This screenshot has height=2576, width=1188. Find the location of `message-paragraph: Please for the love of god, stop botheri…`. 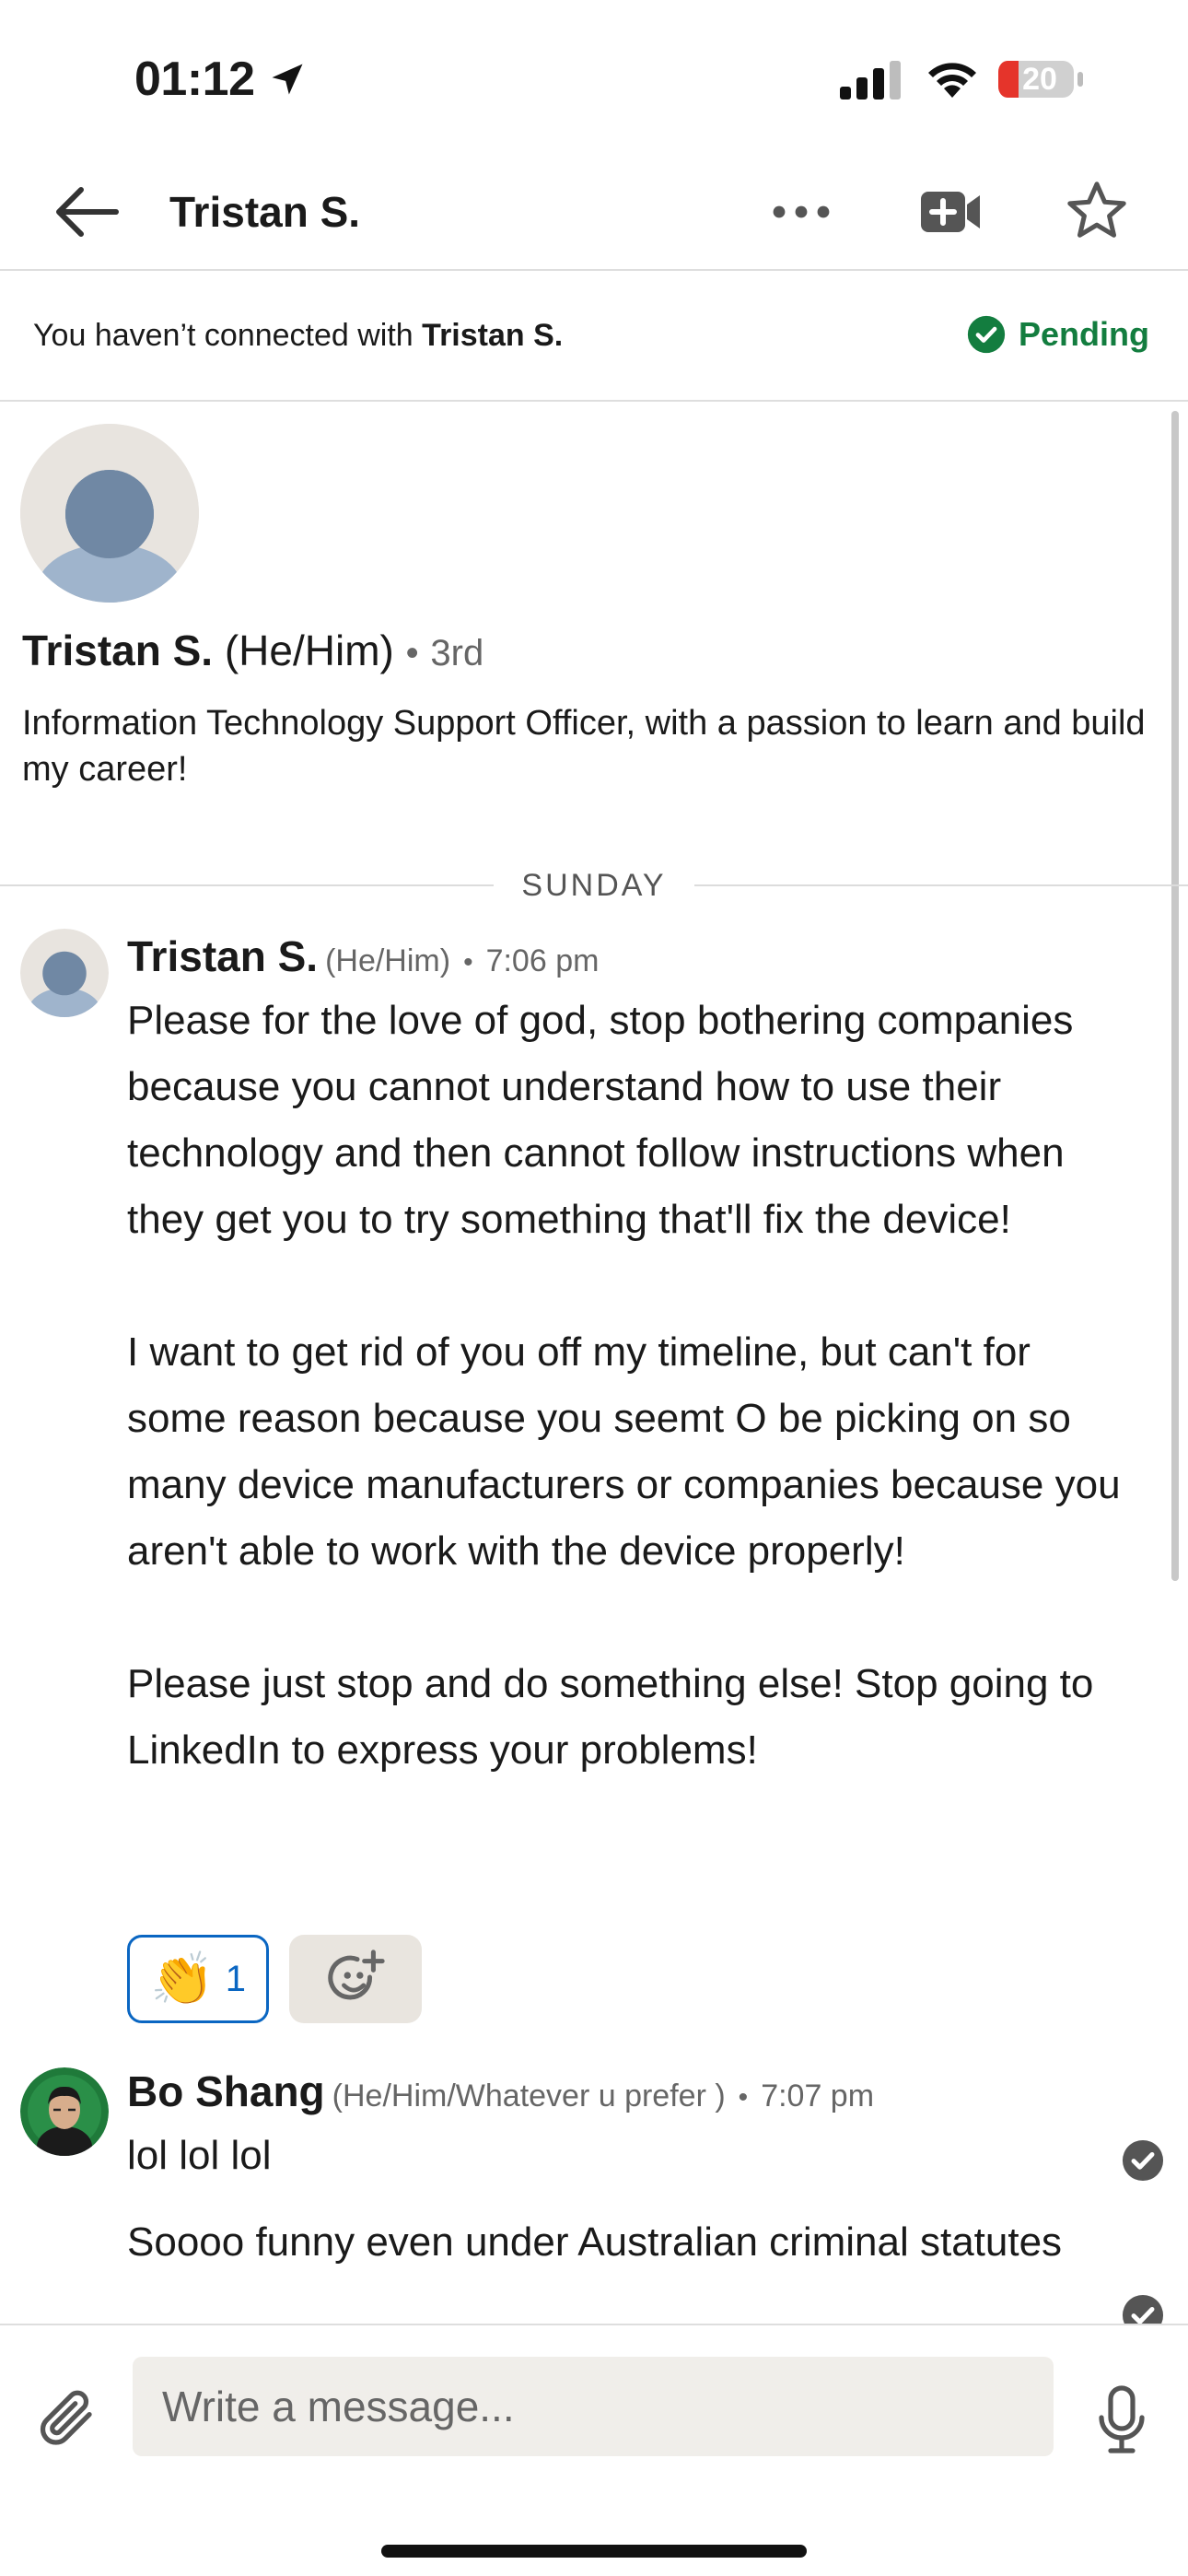

message-paragraph: Please for the love of god, stop botheri… is located at coordinates (600, 1120).